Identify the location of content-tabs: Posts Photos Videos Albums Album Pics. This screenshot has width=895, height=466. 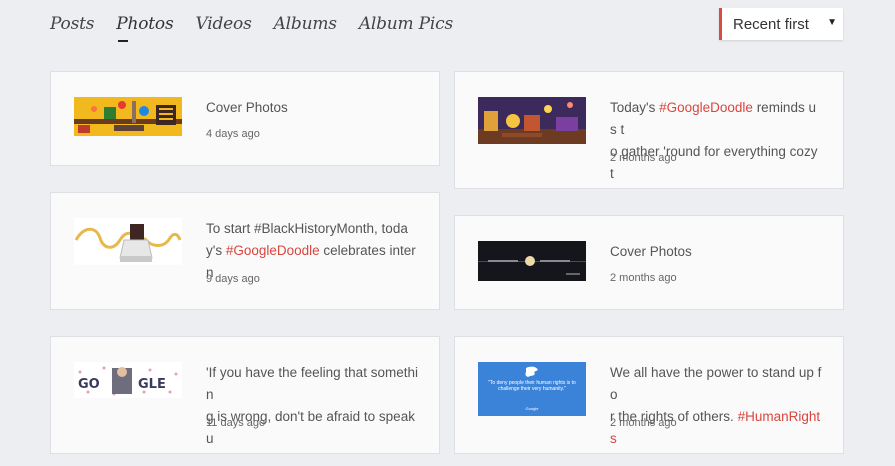
(262, 28).